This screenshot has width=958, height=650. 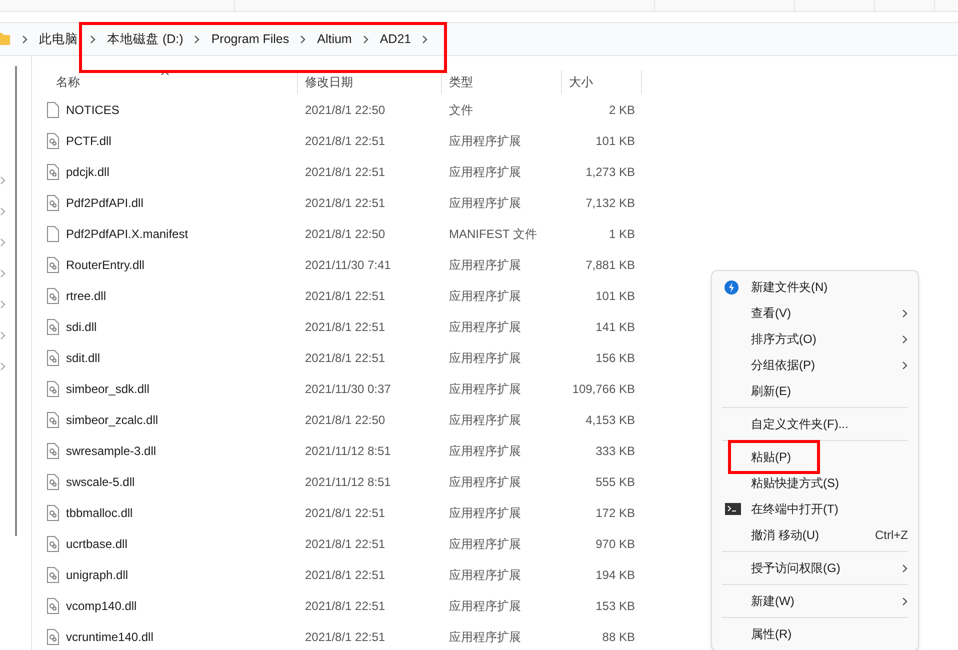 I want to click on file-name: RouterEntry.dll, so click(x=105, y=265).